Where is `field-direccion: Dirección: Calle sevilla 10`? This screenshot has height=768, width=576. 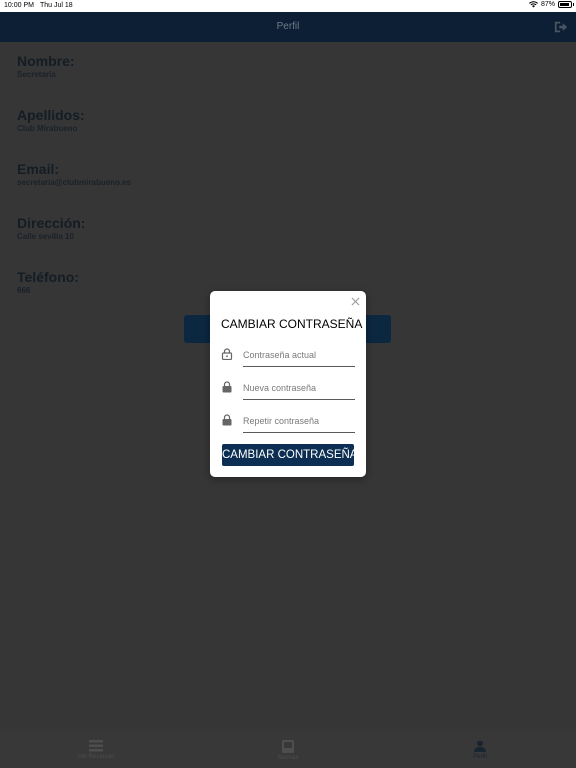
field-direccion: Dirección: Calle sevilla 10 is located at coordinates (51, 228).